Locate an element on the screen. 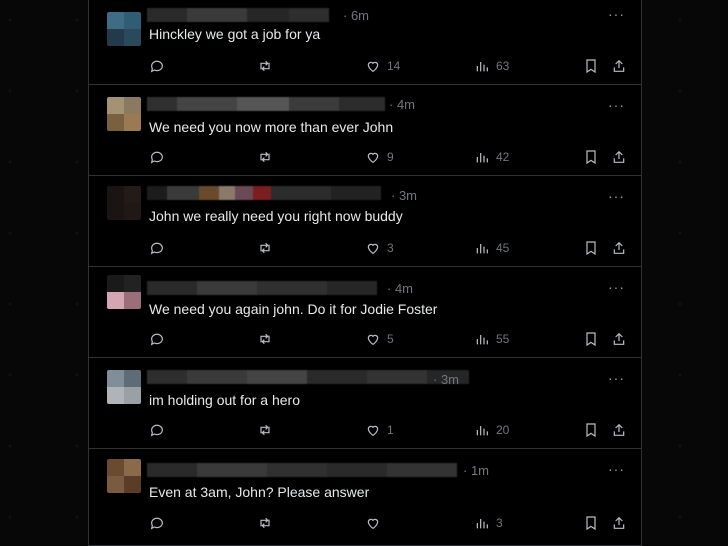 The width and height of the screenshot is (728, 546). like-count: 5 is located at coordinates (390, 339).